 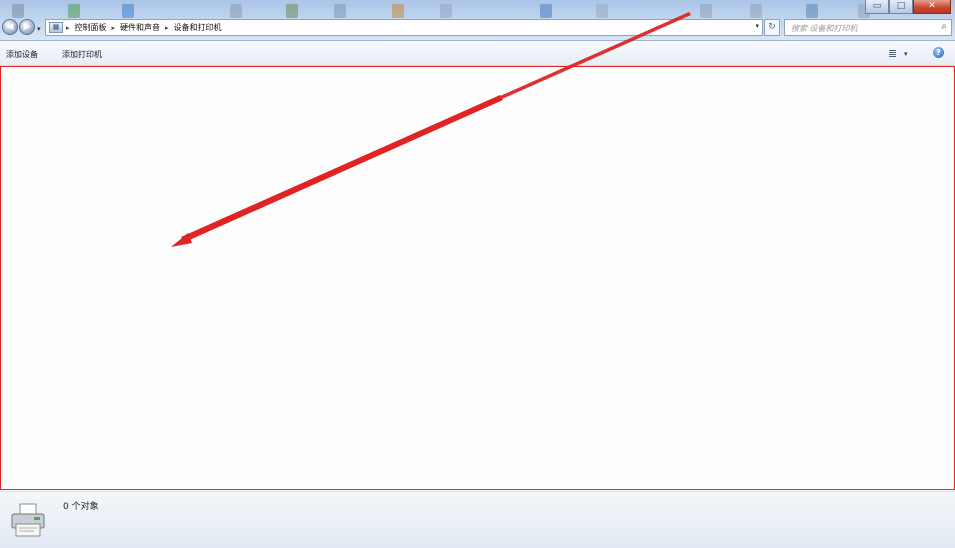 What do you see at coordinates (892, 53) in the screenshot?
I see `change-view-icon: ≣` at bounding box center [892, 53].